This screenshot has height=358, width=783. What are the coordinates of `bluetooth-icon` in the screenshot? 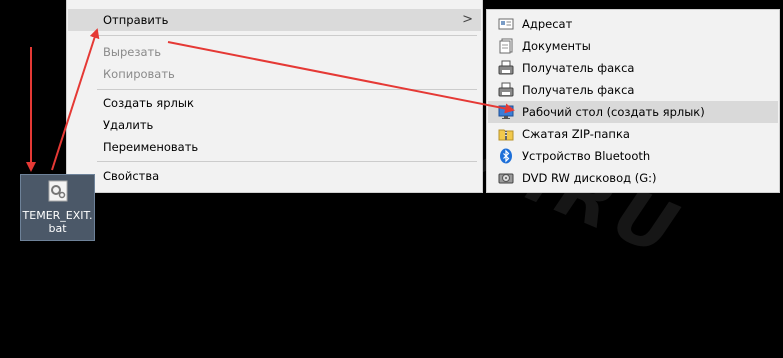 It's located at (506, 156).